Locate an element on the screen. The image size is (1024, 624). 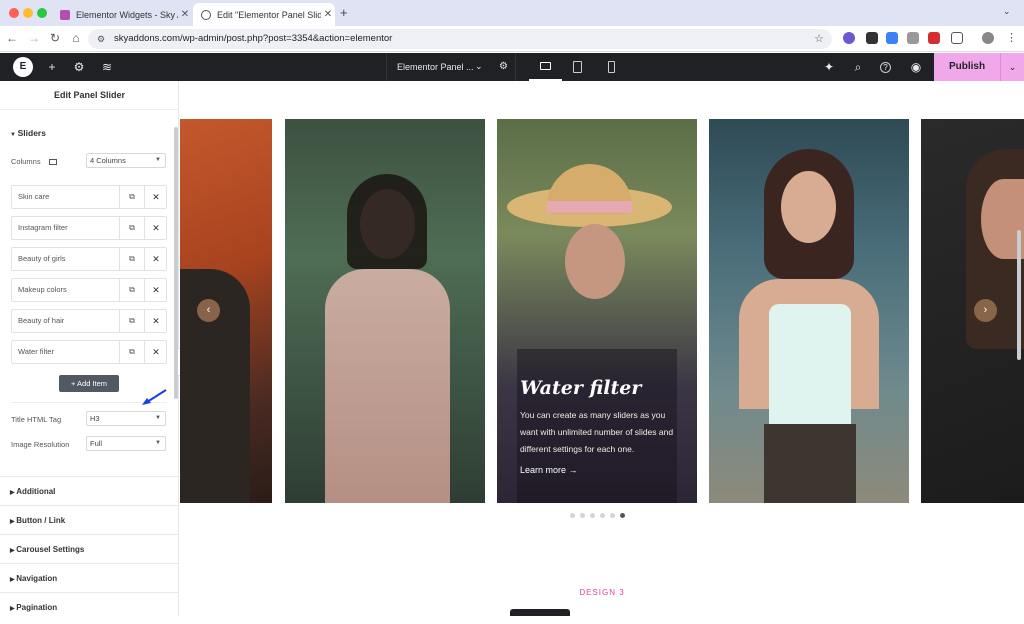
browser-tab-edit-panel-slider: Edit "Elementor Panel Slider" ✕ is located at coordinates (264, 14).